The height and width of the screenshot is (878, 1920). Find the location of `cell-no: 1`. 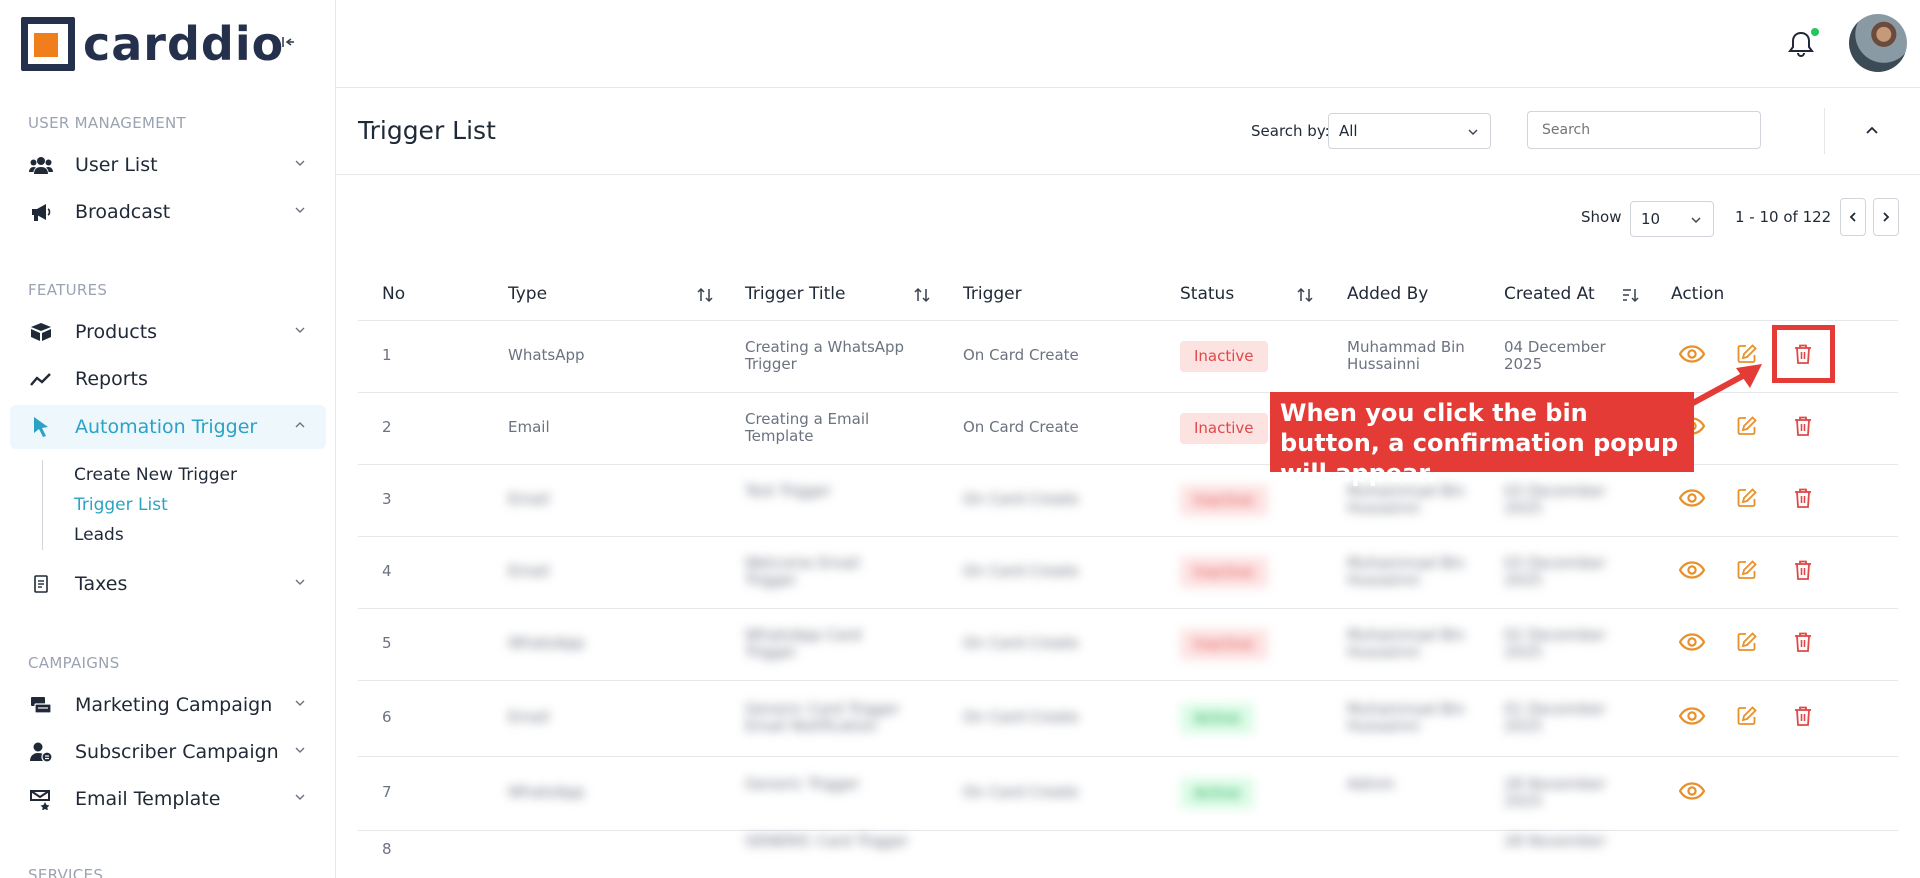

cell-no: 1 is located at coordinates (387, 355).